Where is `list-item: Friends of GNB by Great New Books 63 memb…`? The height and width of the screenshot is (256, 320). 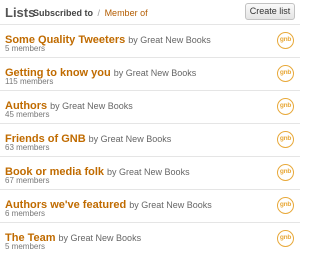
list-item: Friends of GNB by Great New Books 63 memb… is located at coordinates (150, 139).